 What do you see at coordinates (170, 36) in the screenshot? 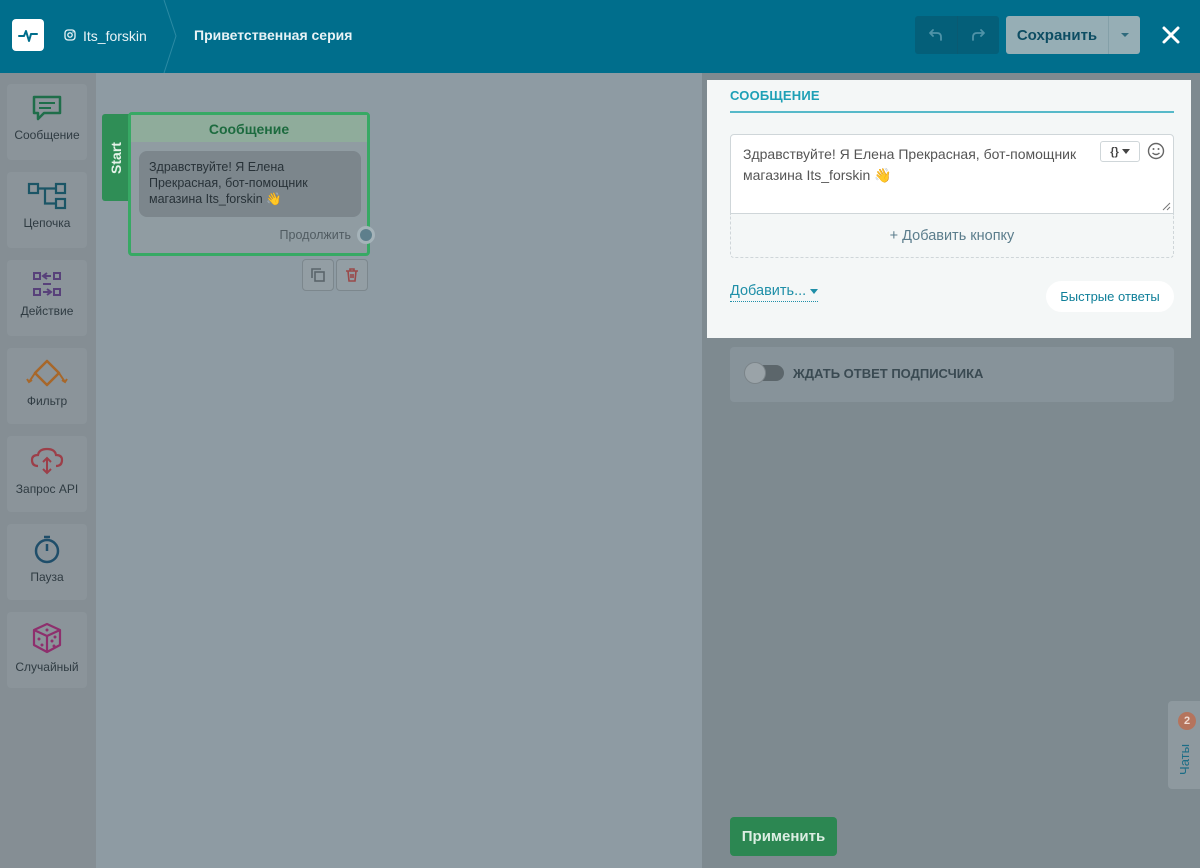
I see `breadcrumb-separator` at bounding box center [170, 36].